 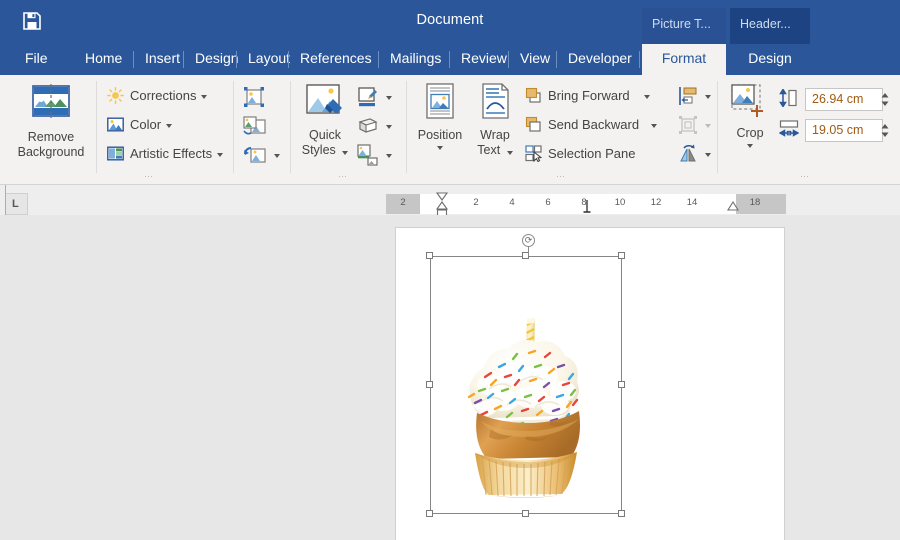 I want to click on group-dialog-launcher-adjust: ⋯, so click(x=149, y=176).